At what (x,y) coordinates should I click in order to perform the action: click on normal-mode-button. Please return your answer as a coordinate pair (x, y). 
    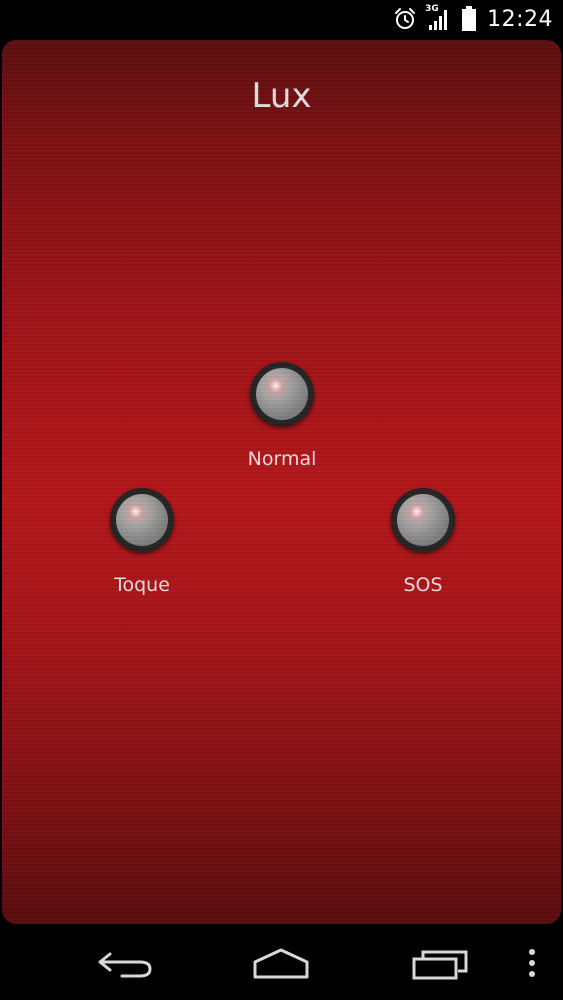
    Looking at the image, I should click on (282, 394).